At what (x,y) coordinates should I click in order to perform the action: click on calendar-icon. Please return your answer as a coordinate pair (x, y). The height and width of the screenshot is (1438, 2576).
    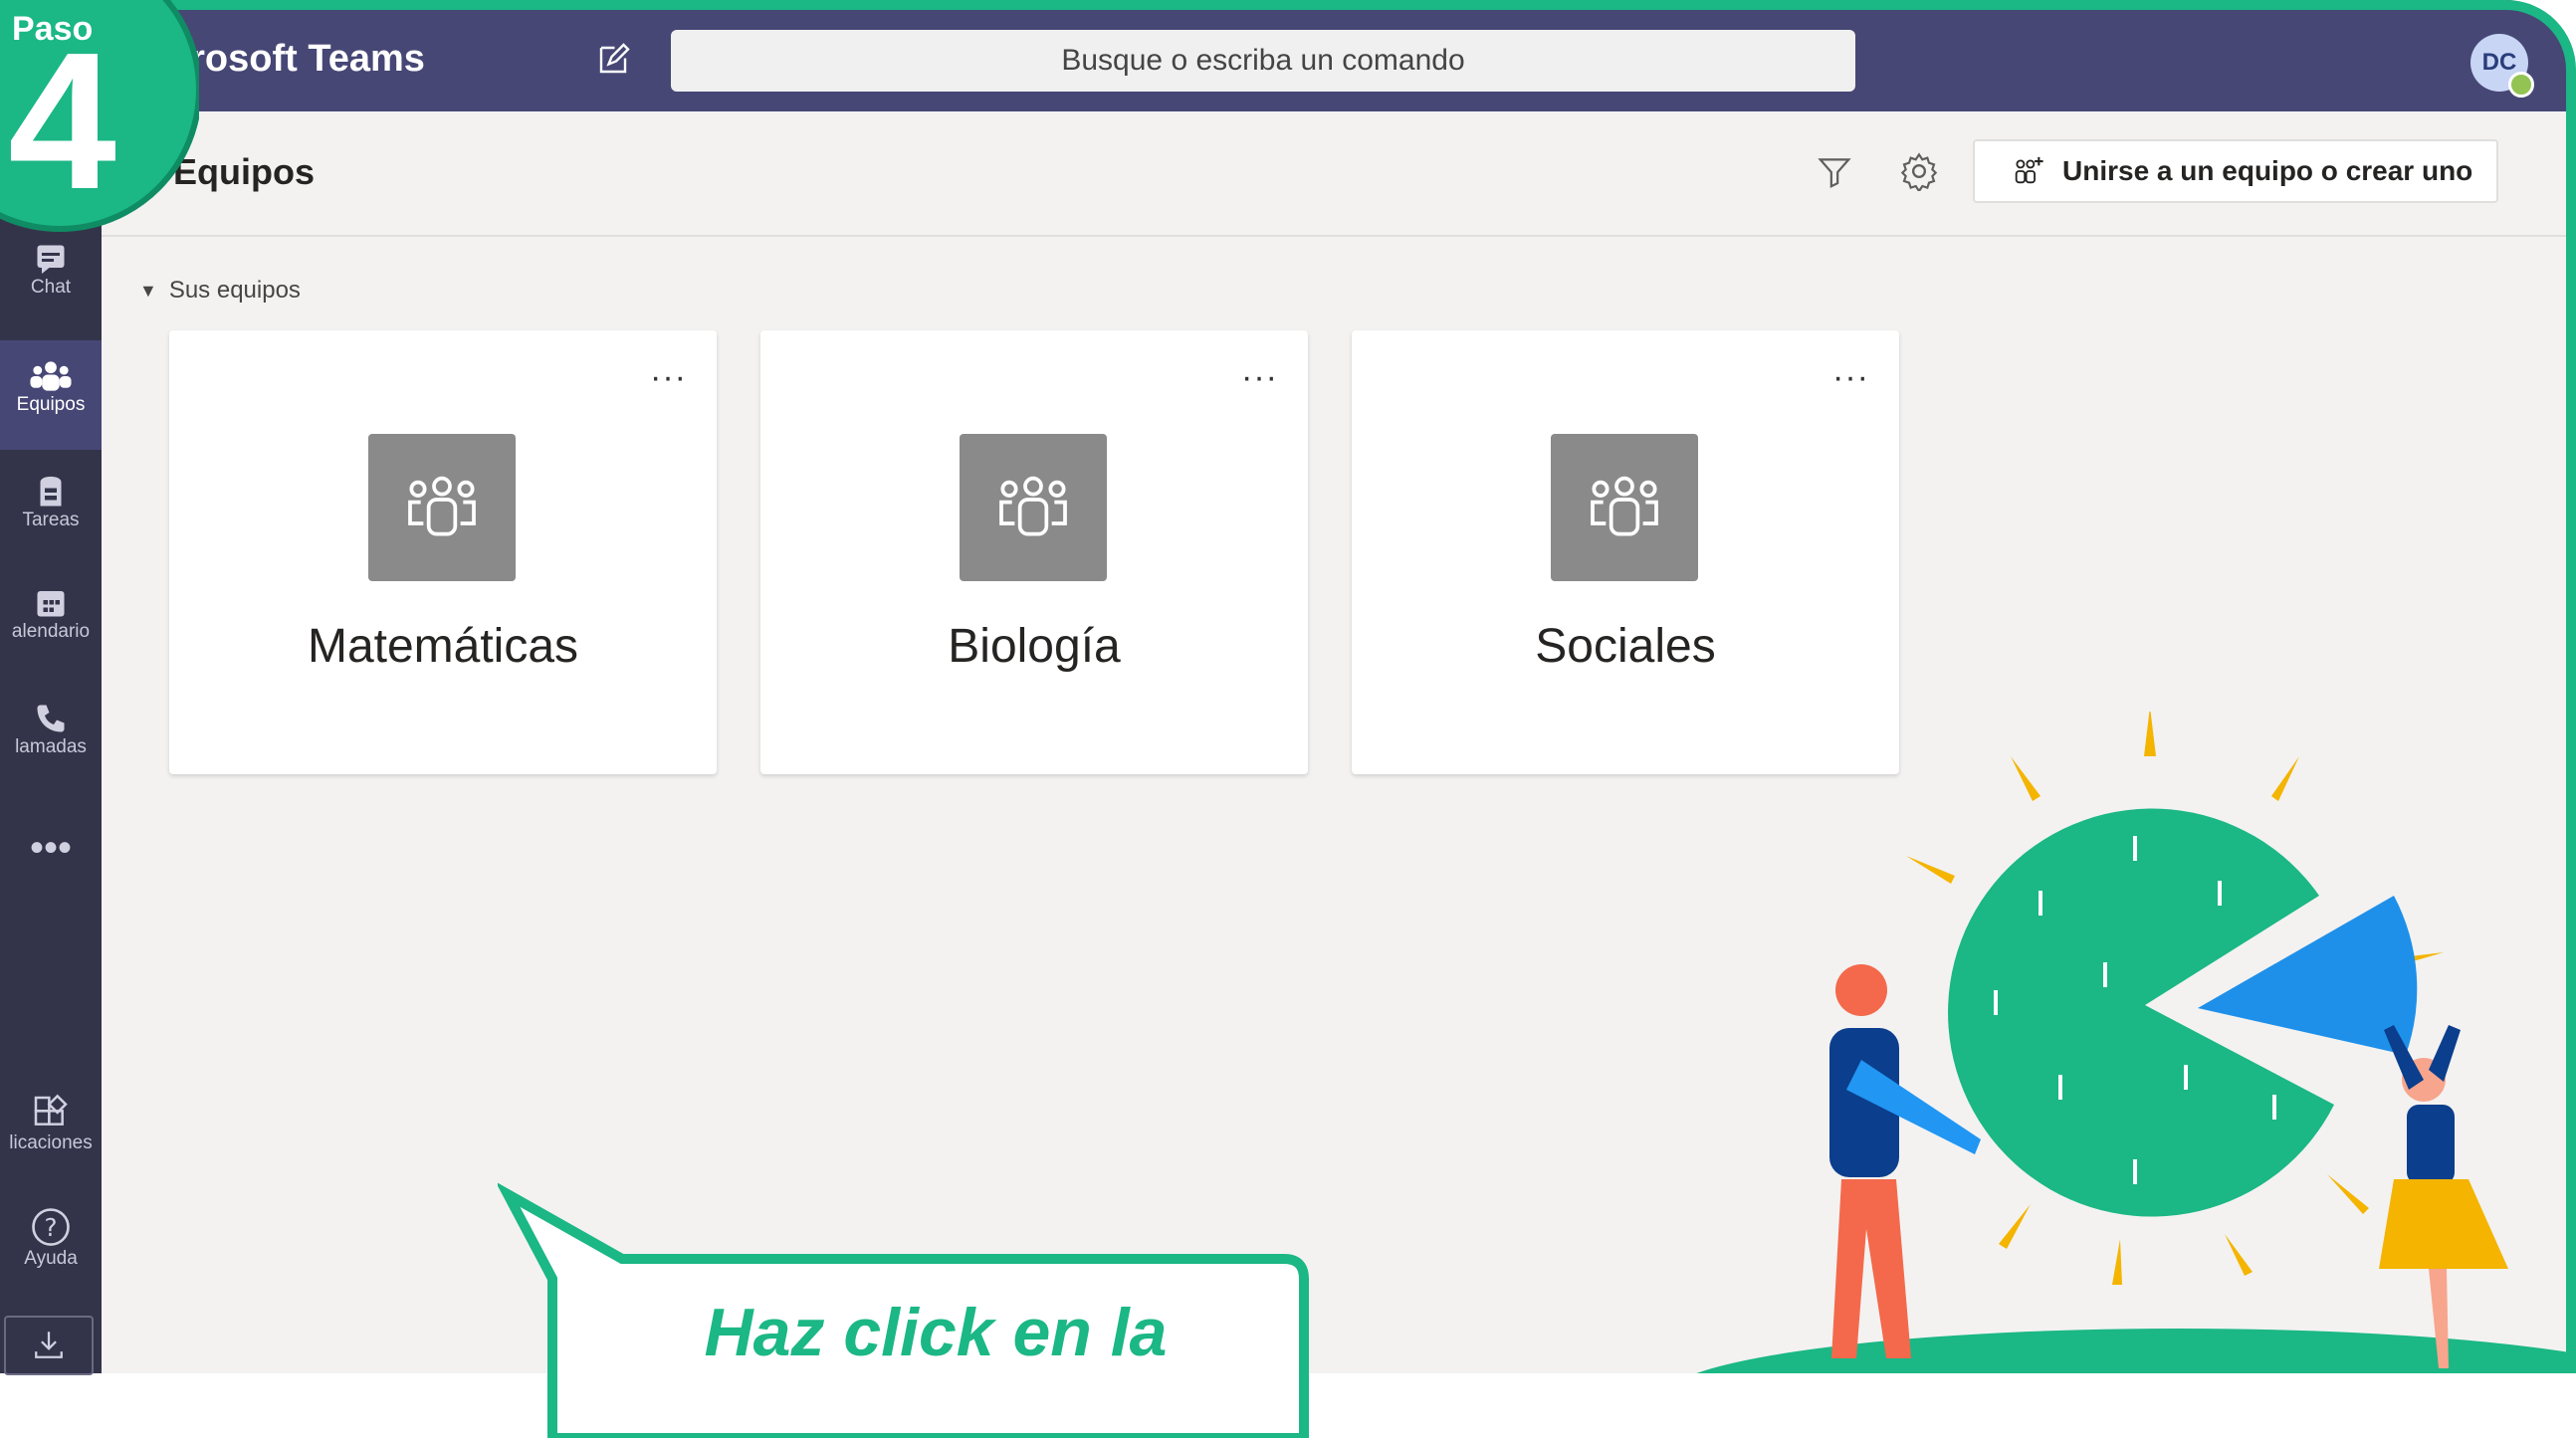
    Looking at the image, I should click on (51, 604).